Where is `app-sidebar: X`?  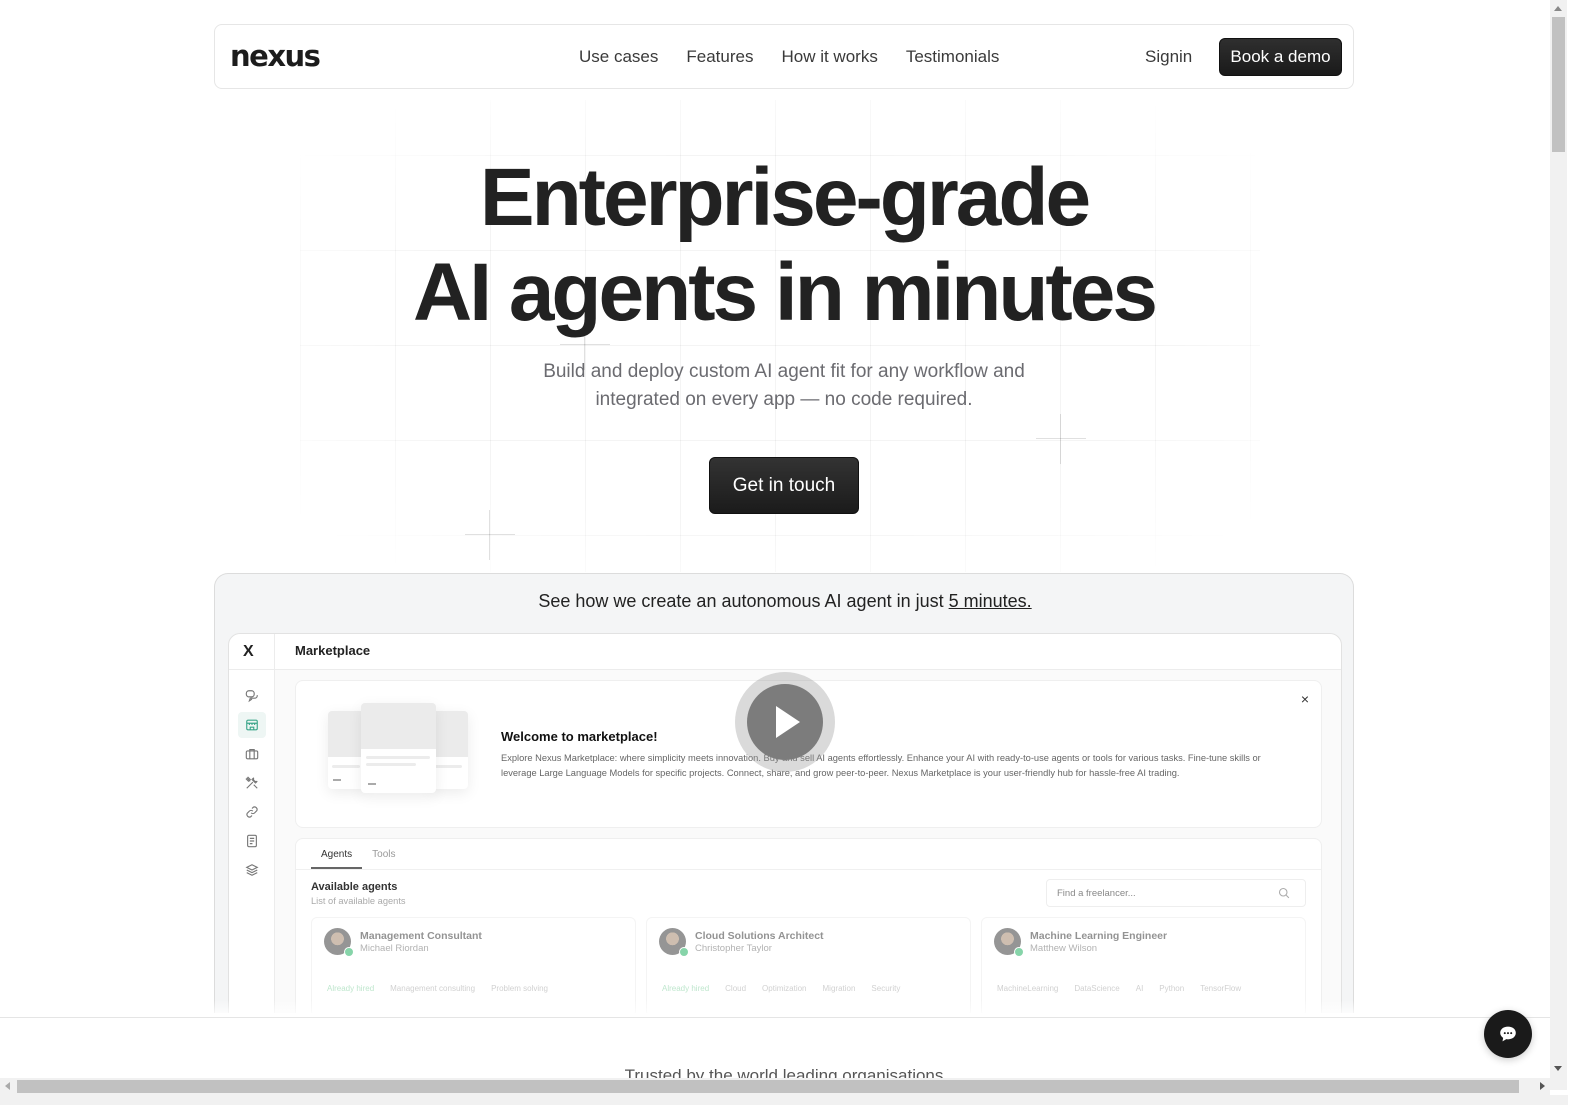
app-sidebar: X is located at coordinates (252, 823).